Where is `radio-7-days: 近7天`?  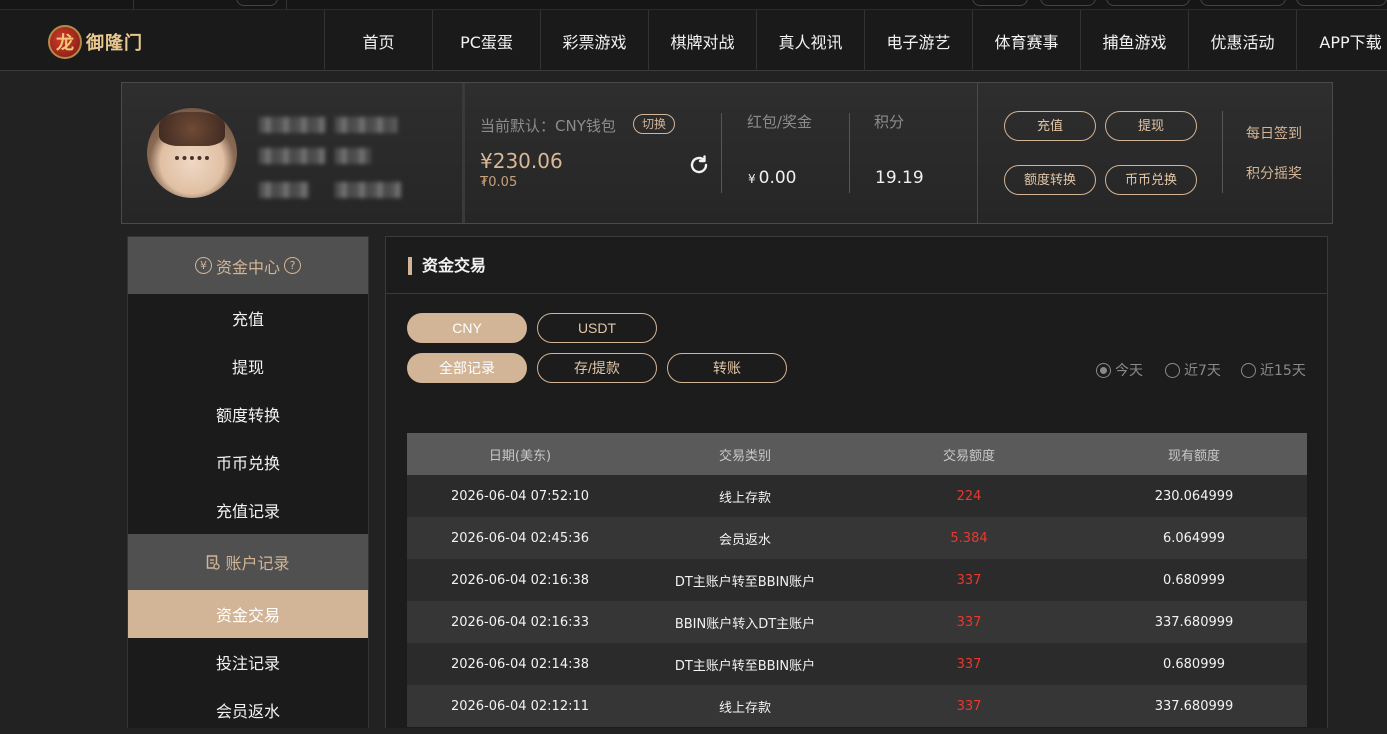
radio-7-days: 近7天 is located at coordinates (1193, 370).